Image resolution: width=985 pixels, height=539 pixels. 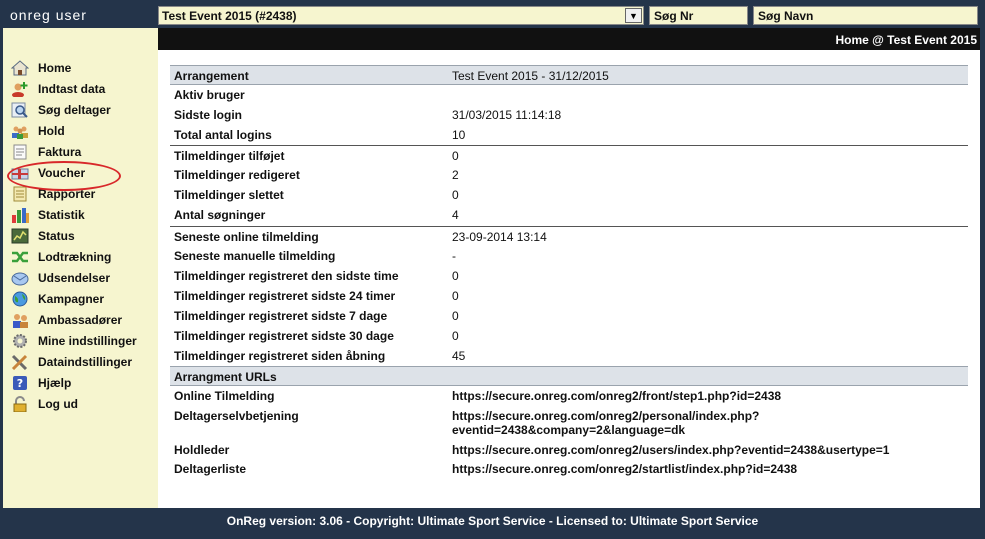 I want to click on search-navn-input: Søg Navn, so click(x=865, y=15).